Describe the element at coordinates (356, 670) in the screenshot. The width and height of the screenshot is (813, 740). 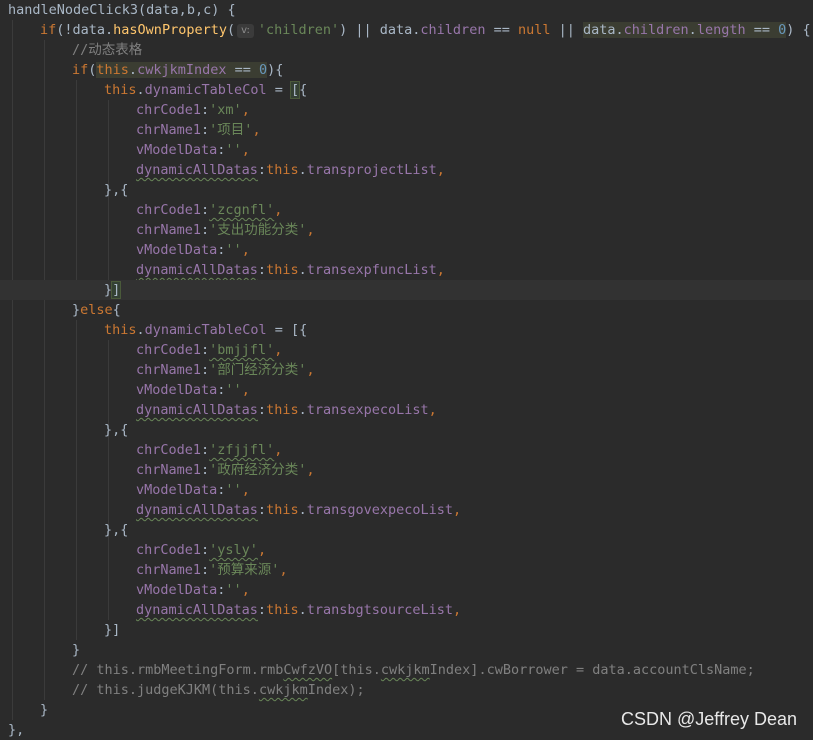
I see `comment: [this.` at that location.